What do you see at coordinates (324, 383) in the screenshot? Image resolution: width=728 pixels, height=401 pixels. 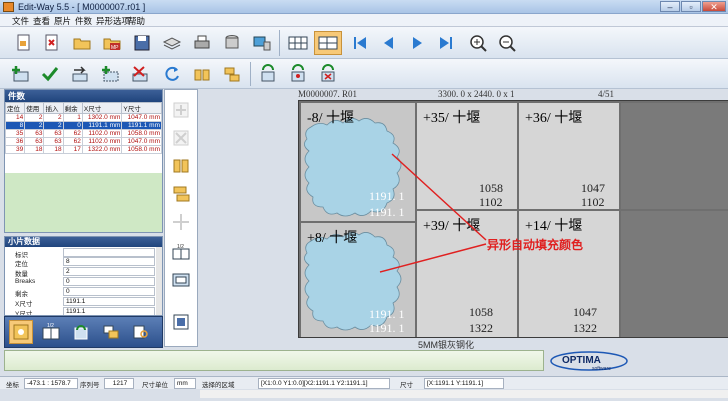 I see `region-value: [X1:0.0 Y1:0.0][X2:1191.1 Y2:1191.1]` at bounding box center [324, 383].